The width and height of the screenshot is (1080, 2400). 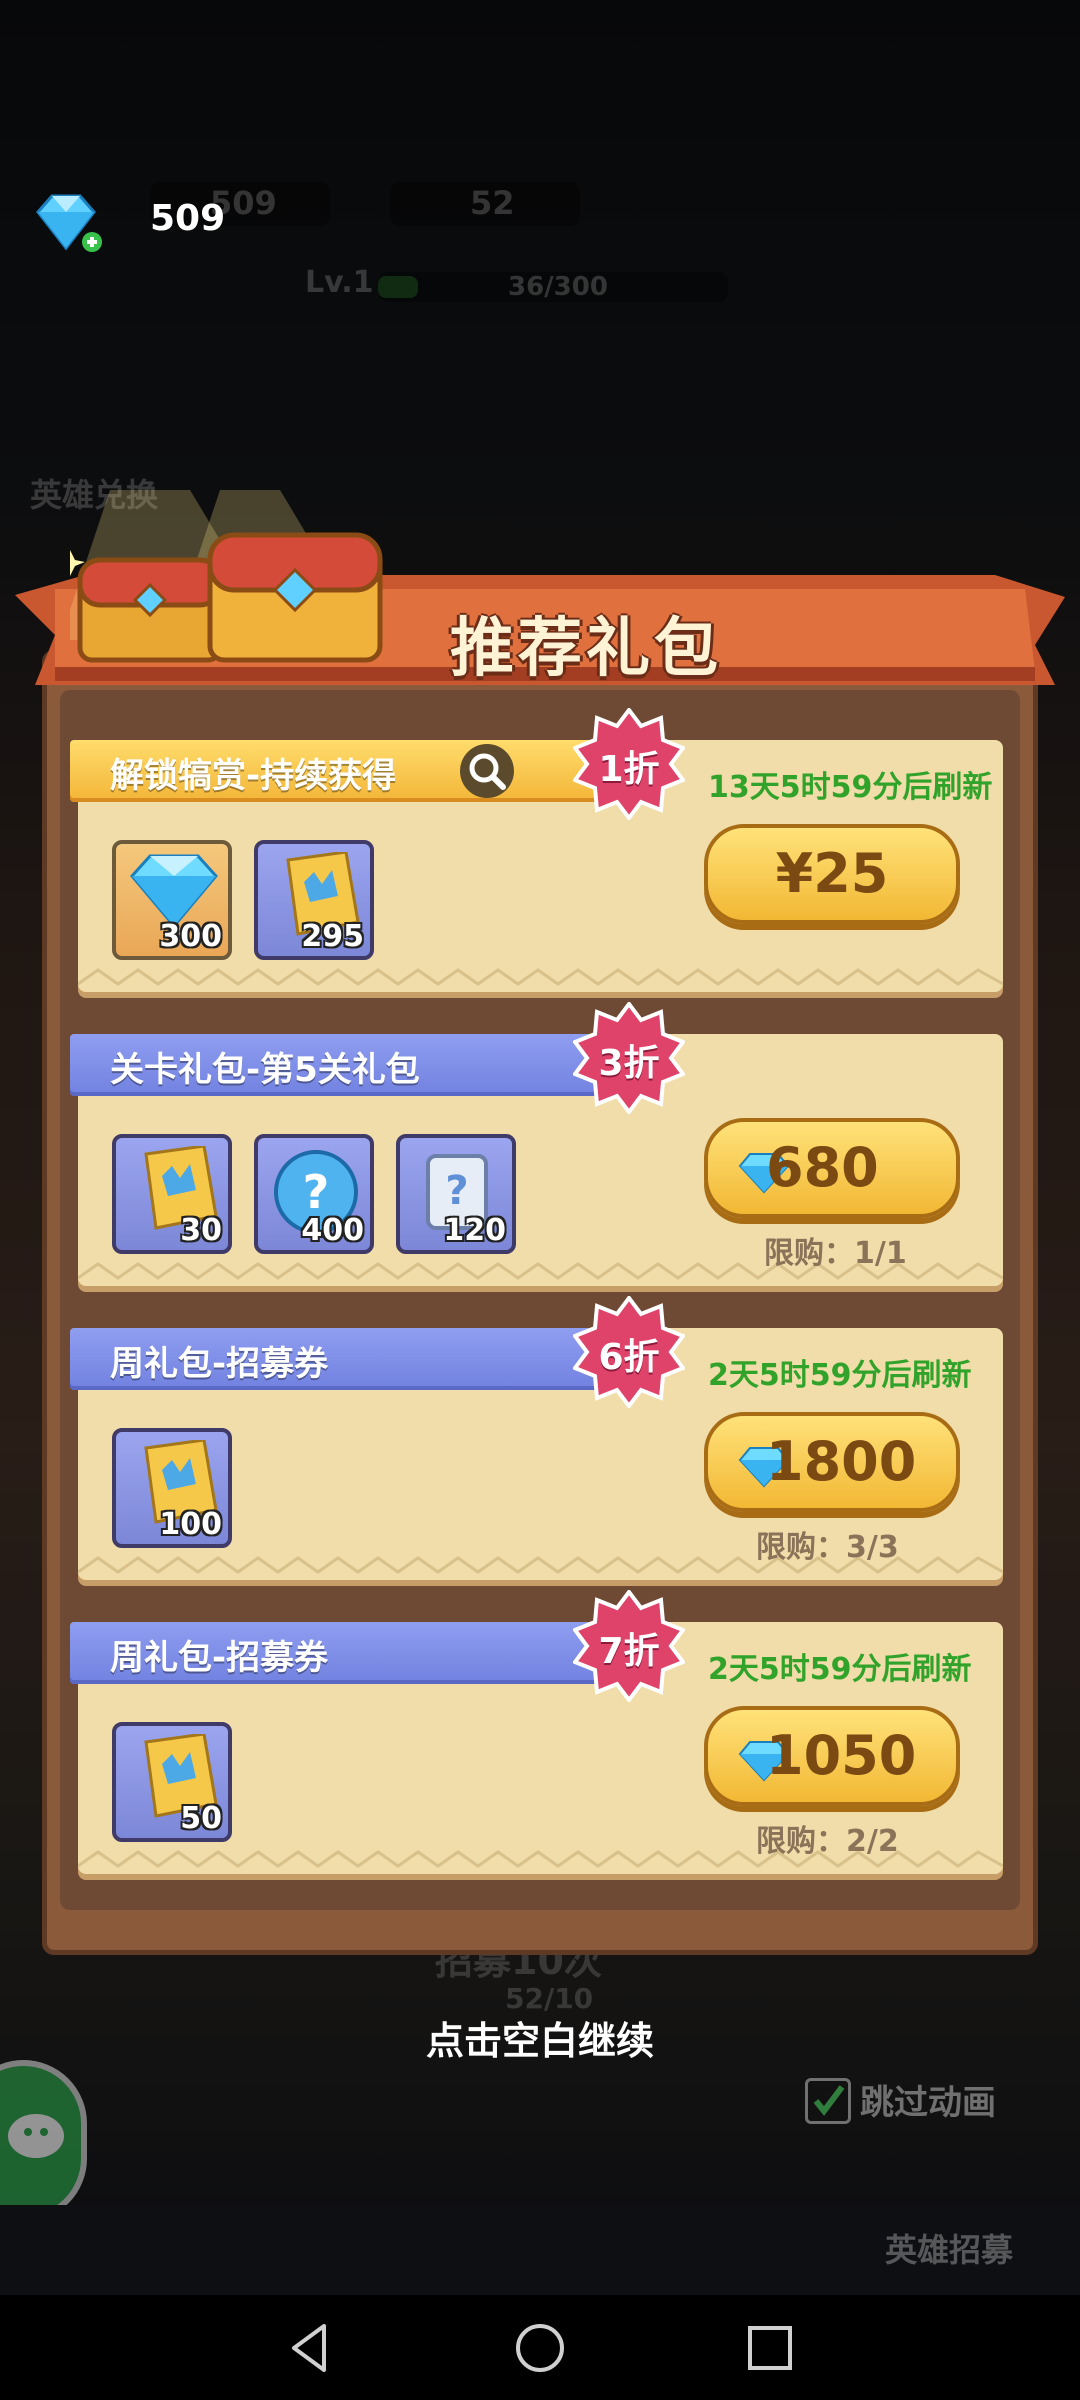 What do you see at coordinates (827, 1547) in the screenshot?
I see `pack-3-limit: 限购：3/3` at bounding box center [827, 1547].